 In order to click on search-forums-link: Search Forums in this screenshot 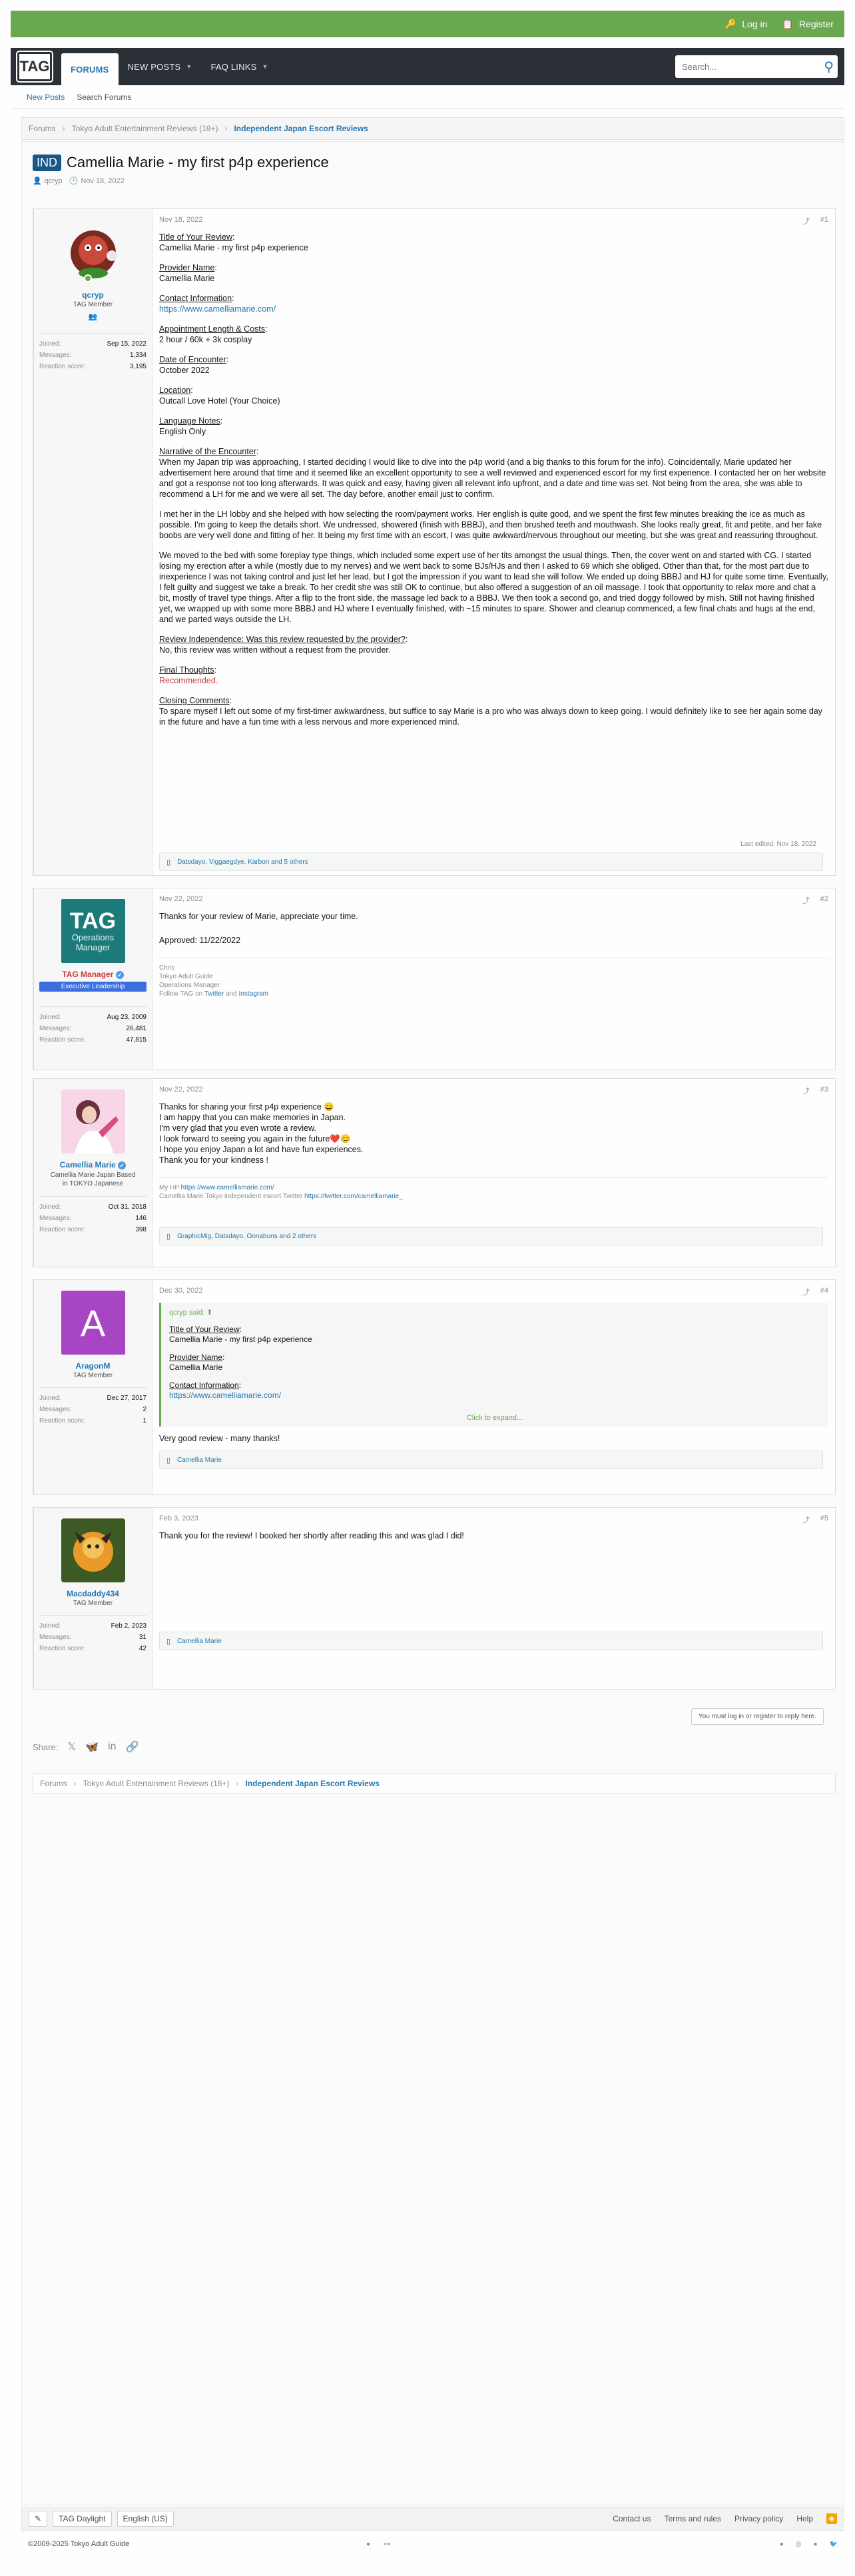, I will do `click(104, 97)`.